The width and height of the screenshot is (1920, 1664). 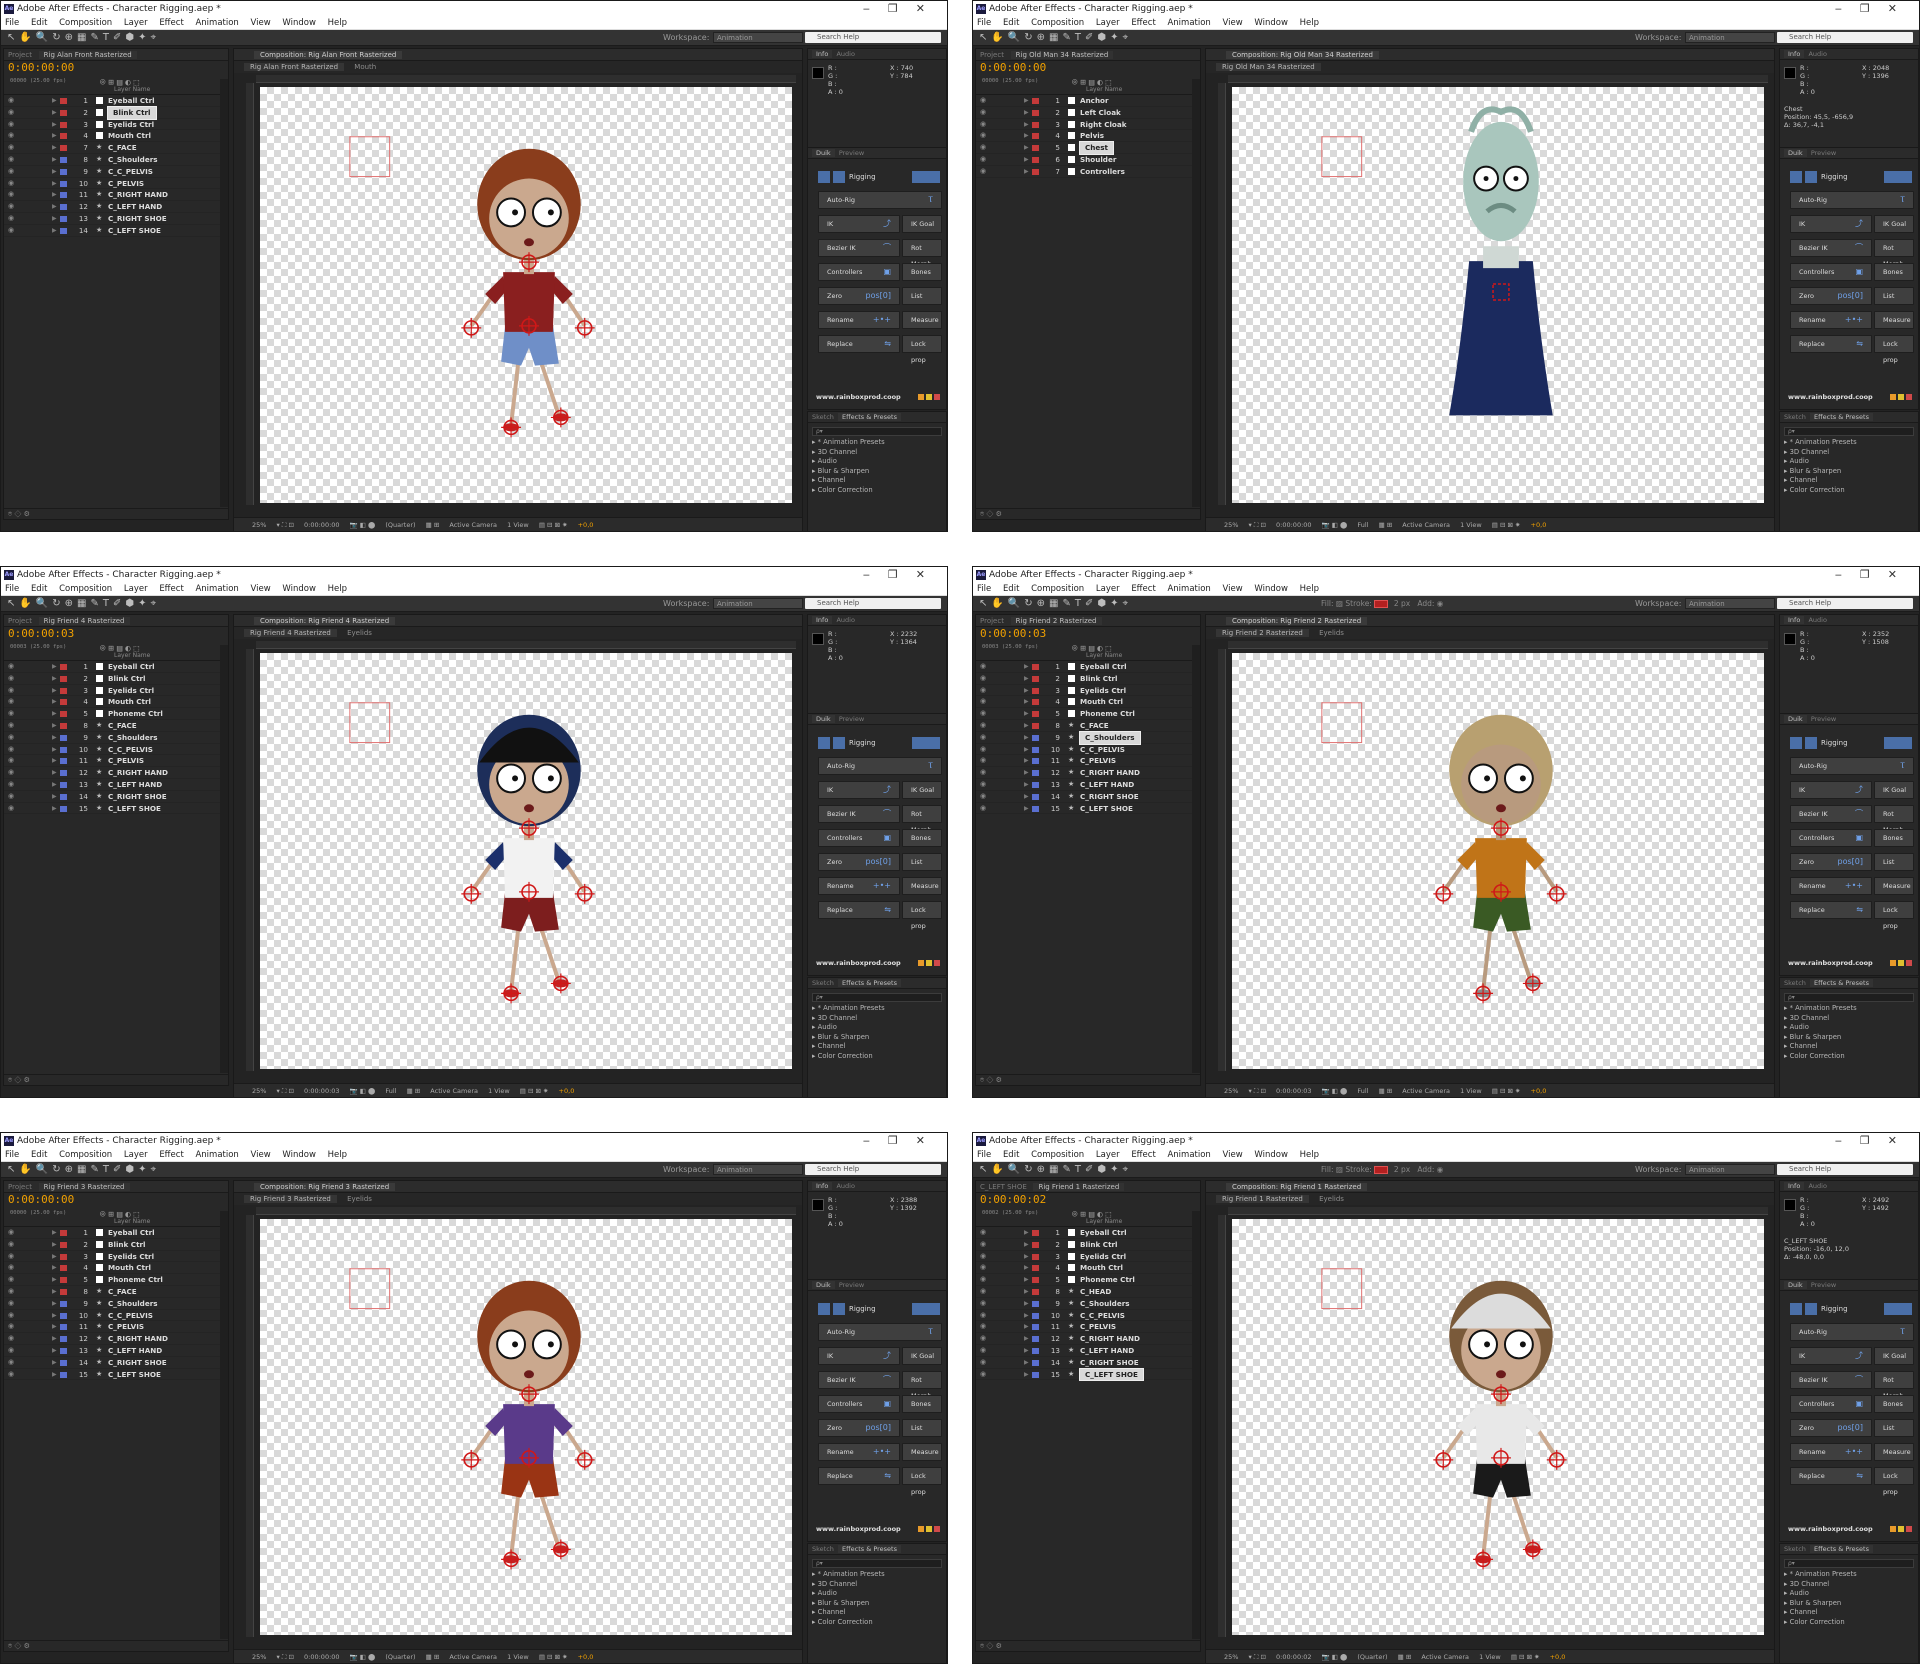 I want to click on duik-zero-button: Zero pos[0], so click(x=1831, y=862).